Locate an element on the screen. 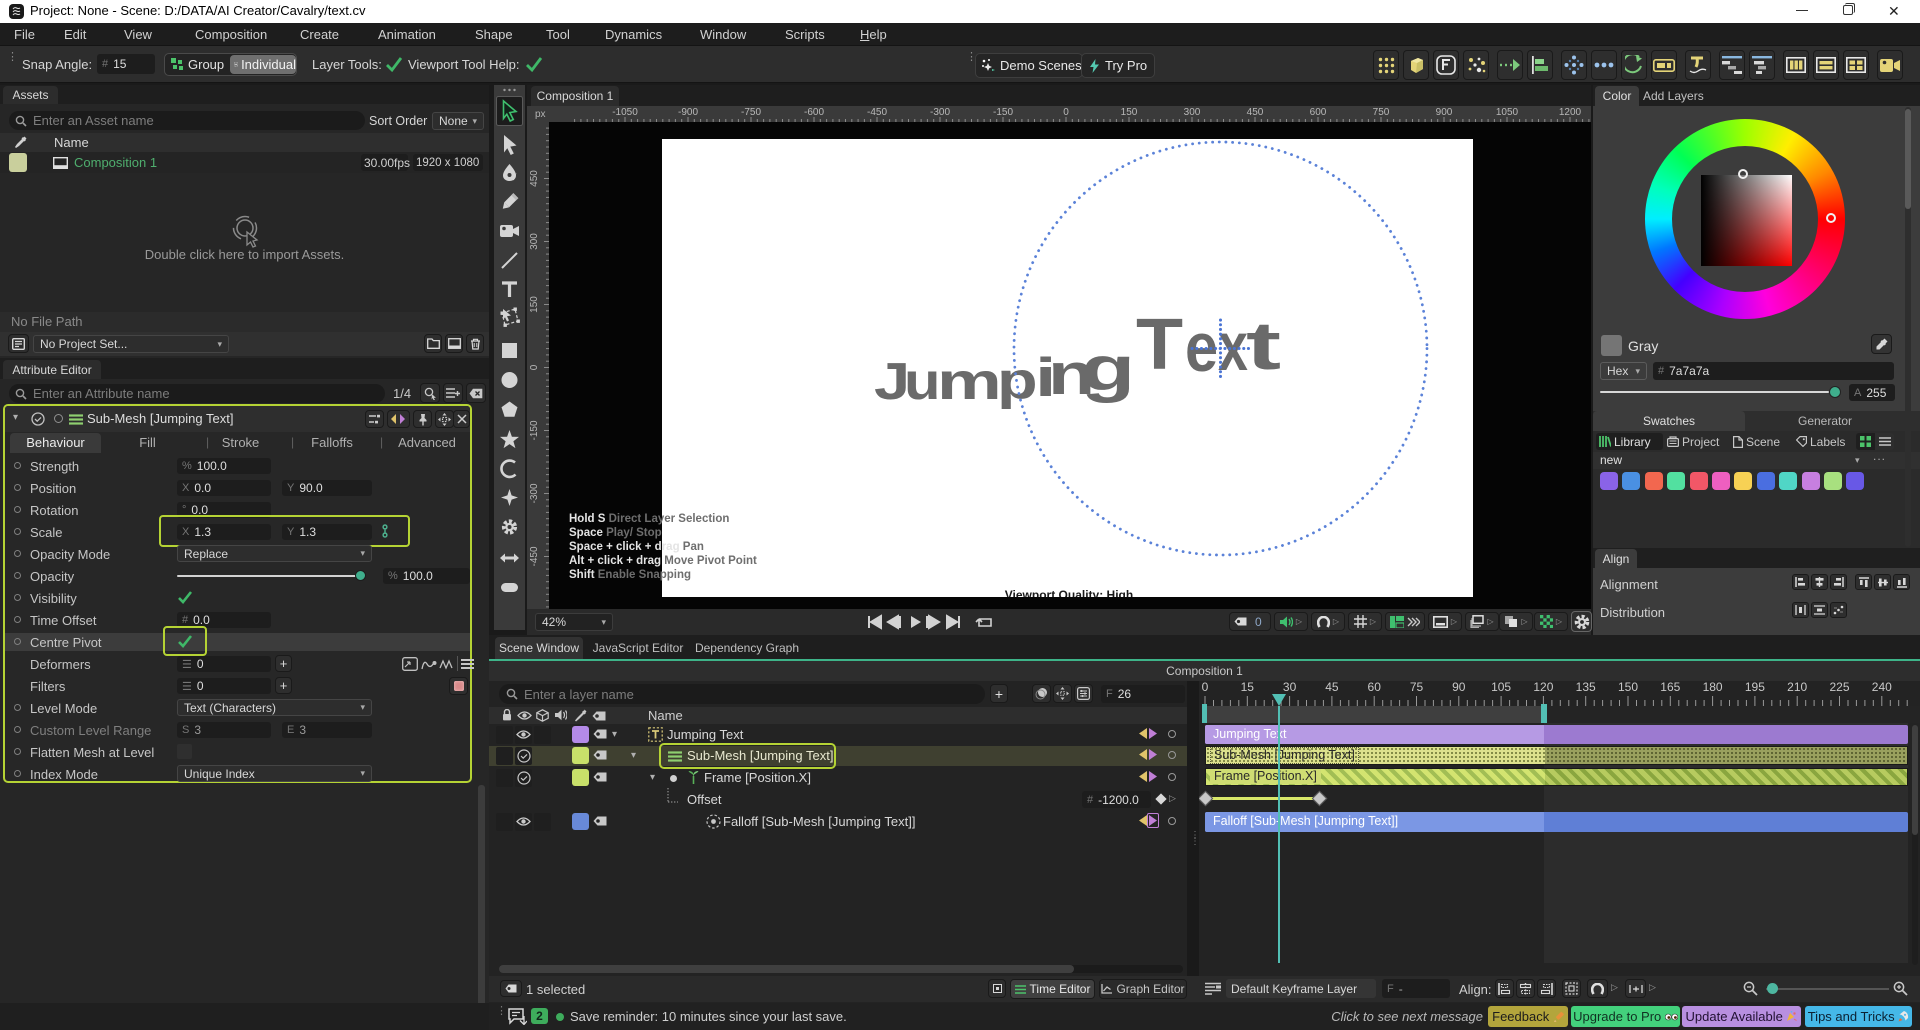 Image resolution: width=1920 pixels, height=1030 pixels. svg-text: 600 is located at coordinates (1318, 112).